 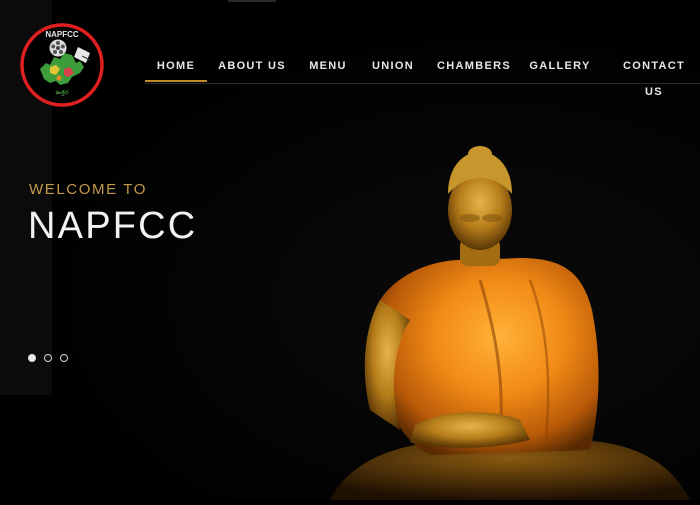 I want to click on nav-contact-us: CONTACT US, so click(x=654, y=75).